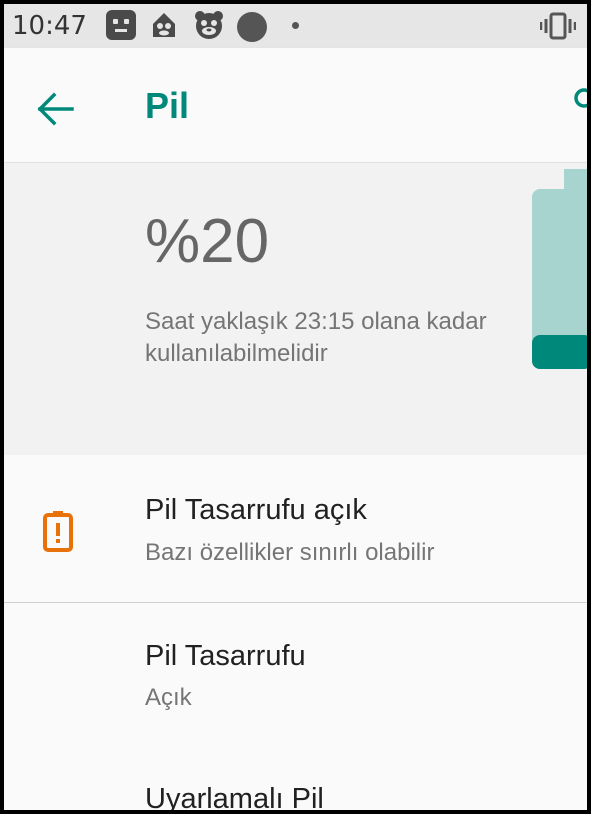  Describe the element at coordinates (207, 241) in the screenshot. I see `battery-percent: %20` at that location.